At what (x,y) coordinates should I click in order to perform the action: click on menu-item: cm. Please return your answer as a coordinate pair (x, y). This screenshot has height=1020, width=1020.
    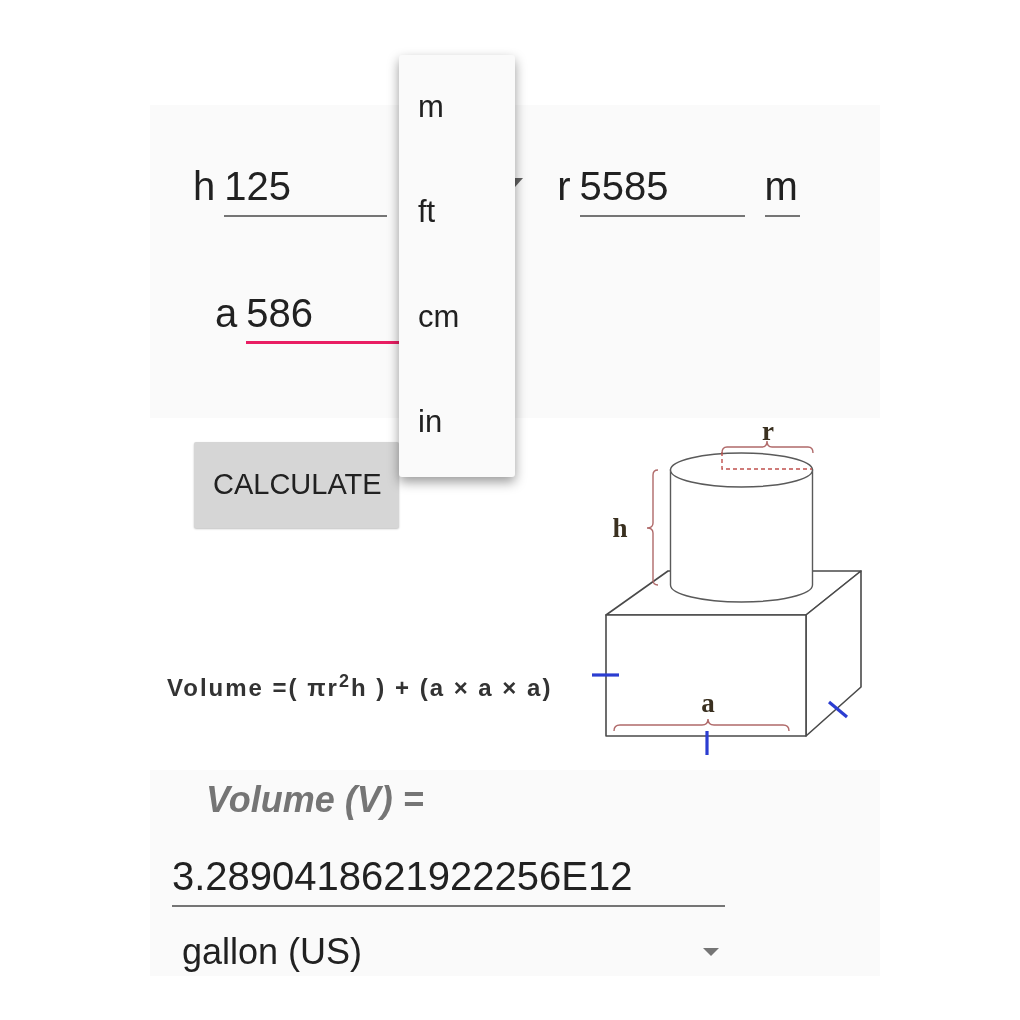
    Looking at the image, I should click on (457, 317).